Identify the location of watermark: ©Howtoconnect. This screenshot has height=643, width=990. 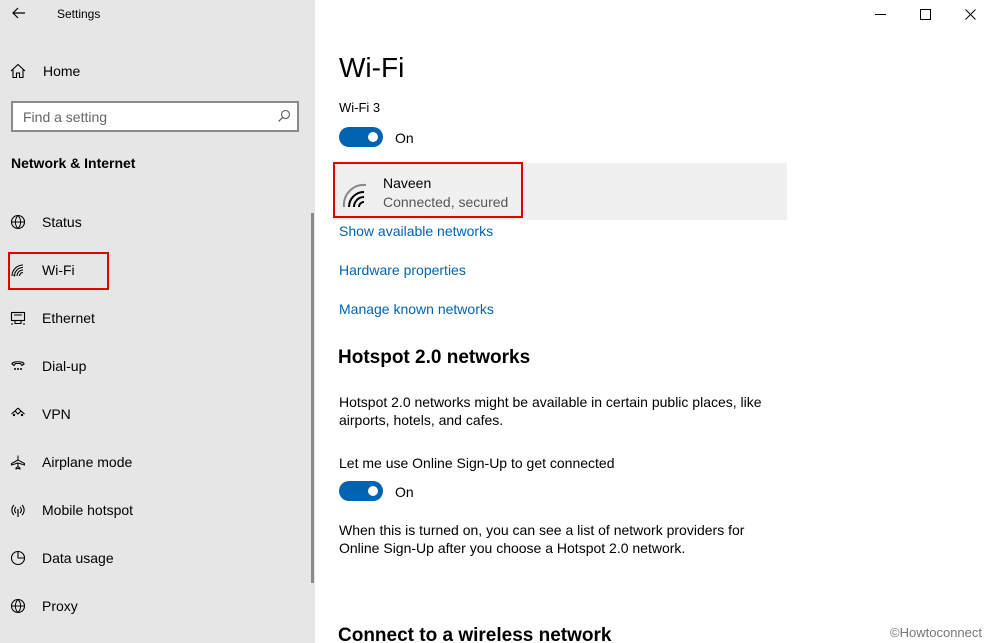
(936, 632).